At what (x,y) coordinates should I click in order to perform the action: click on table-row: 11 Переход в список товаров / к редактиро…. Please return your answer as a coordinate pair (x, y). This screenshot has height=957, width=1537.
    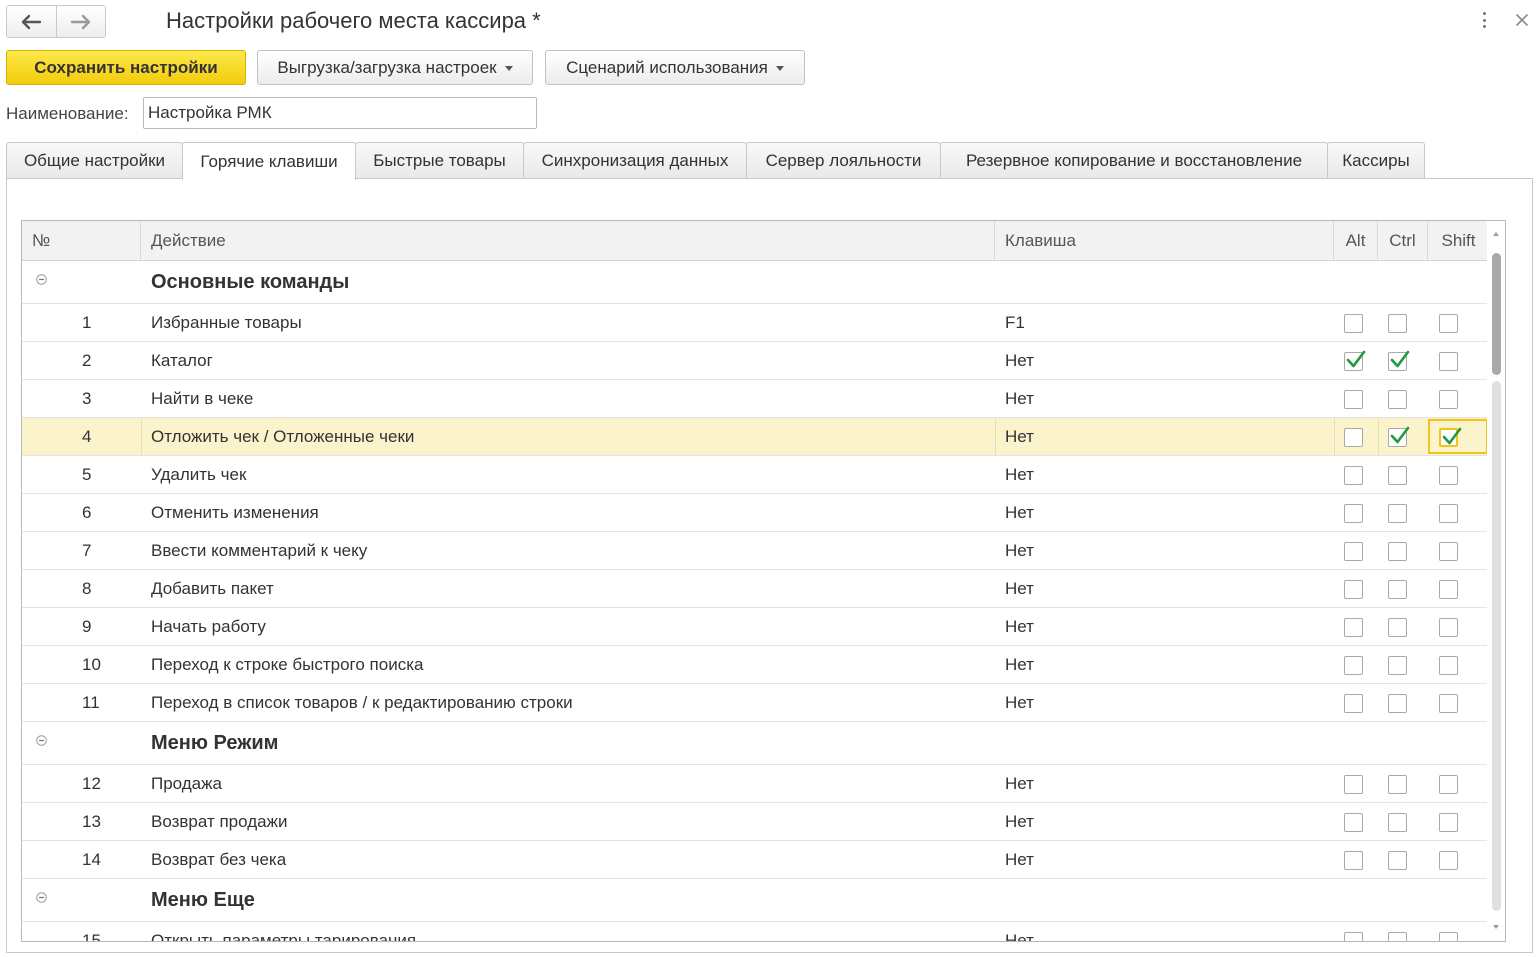
    Looking at the image, I should click on (755, 703).